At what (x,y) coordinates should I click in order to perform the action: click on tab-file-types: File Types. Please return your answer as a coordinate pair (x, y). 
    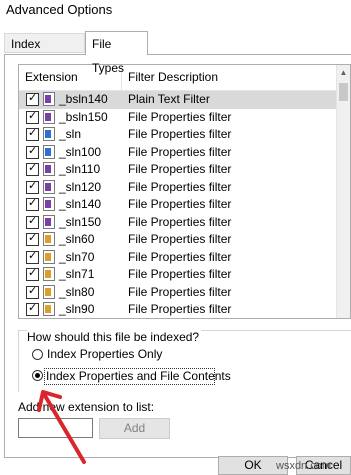
    Looking at the image, I should click on (116, 53).